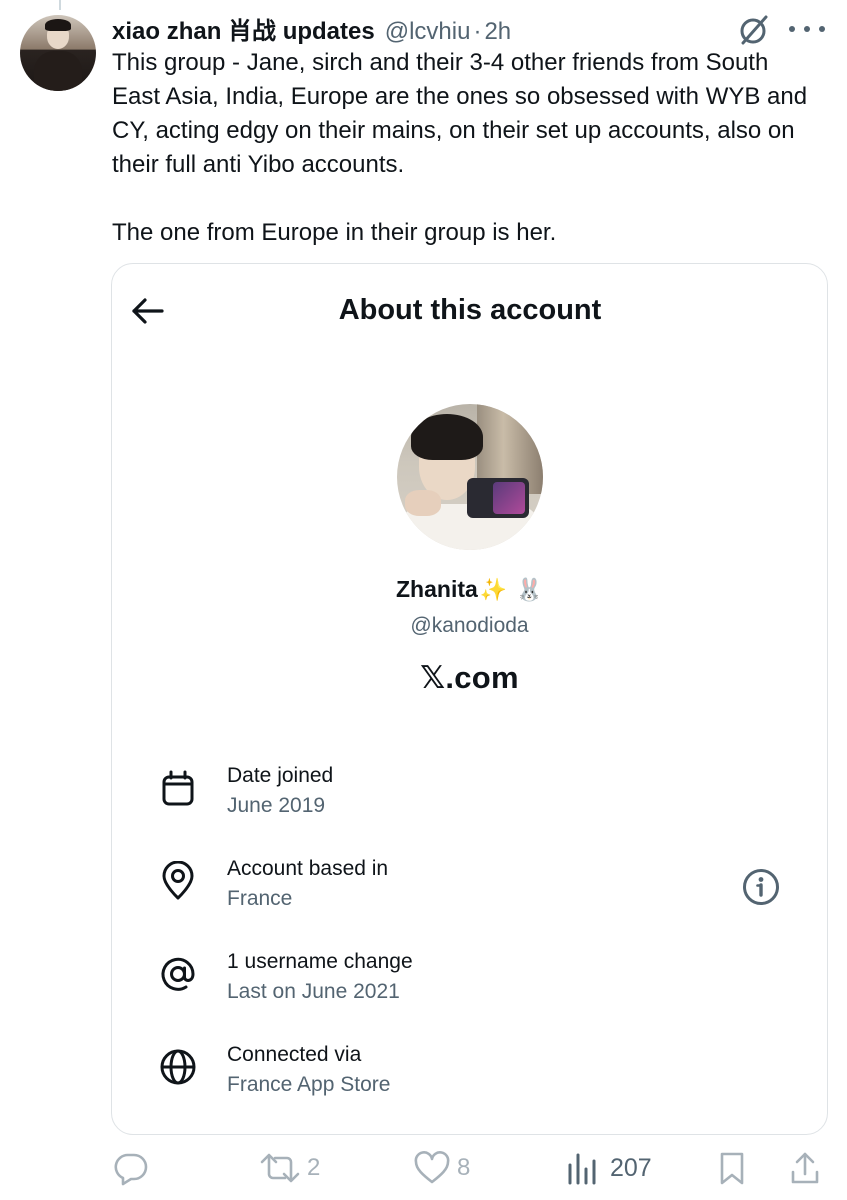 This screenshot has height=1200, width=847. I want to click on info-row-account-based-in: Account based in France, so click(478, 892).